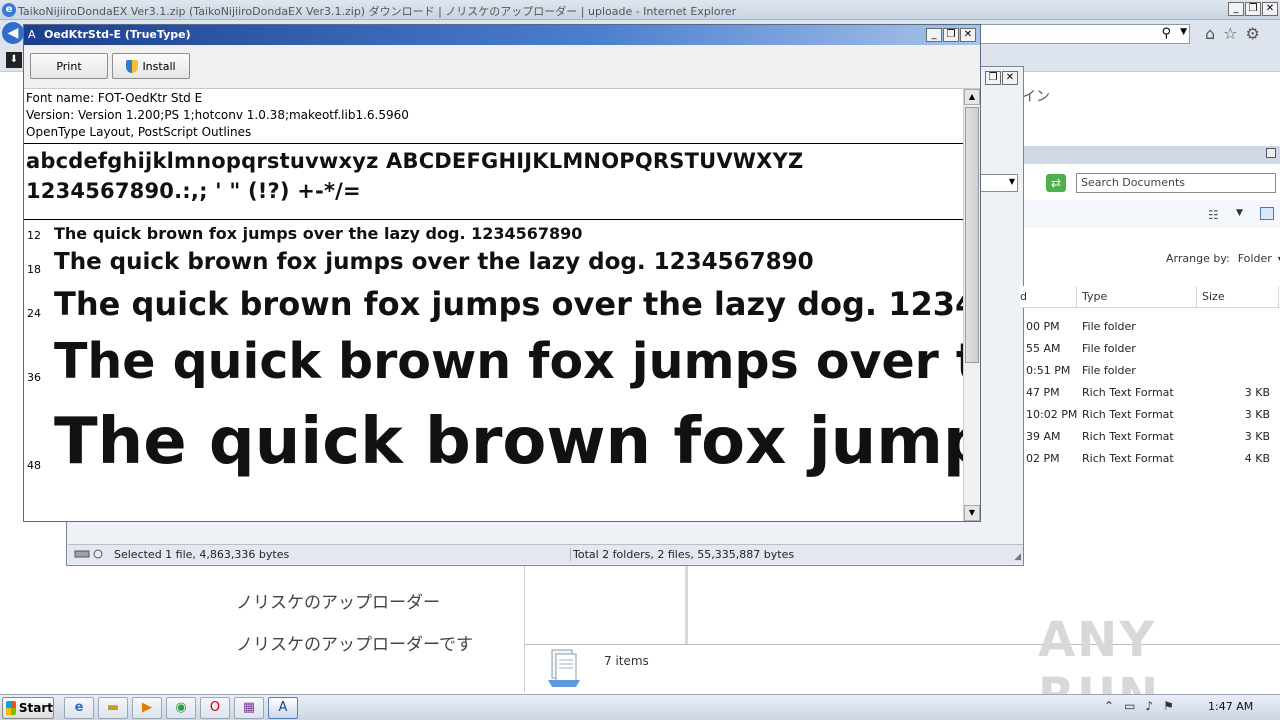 The width and height of the screenshot is (1280, 720). Describe the element at coordinates (972, 513) in the screenshot. I see `scroll-down-icon: ▼` at that location.